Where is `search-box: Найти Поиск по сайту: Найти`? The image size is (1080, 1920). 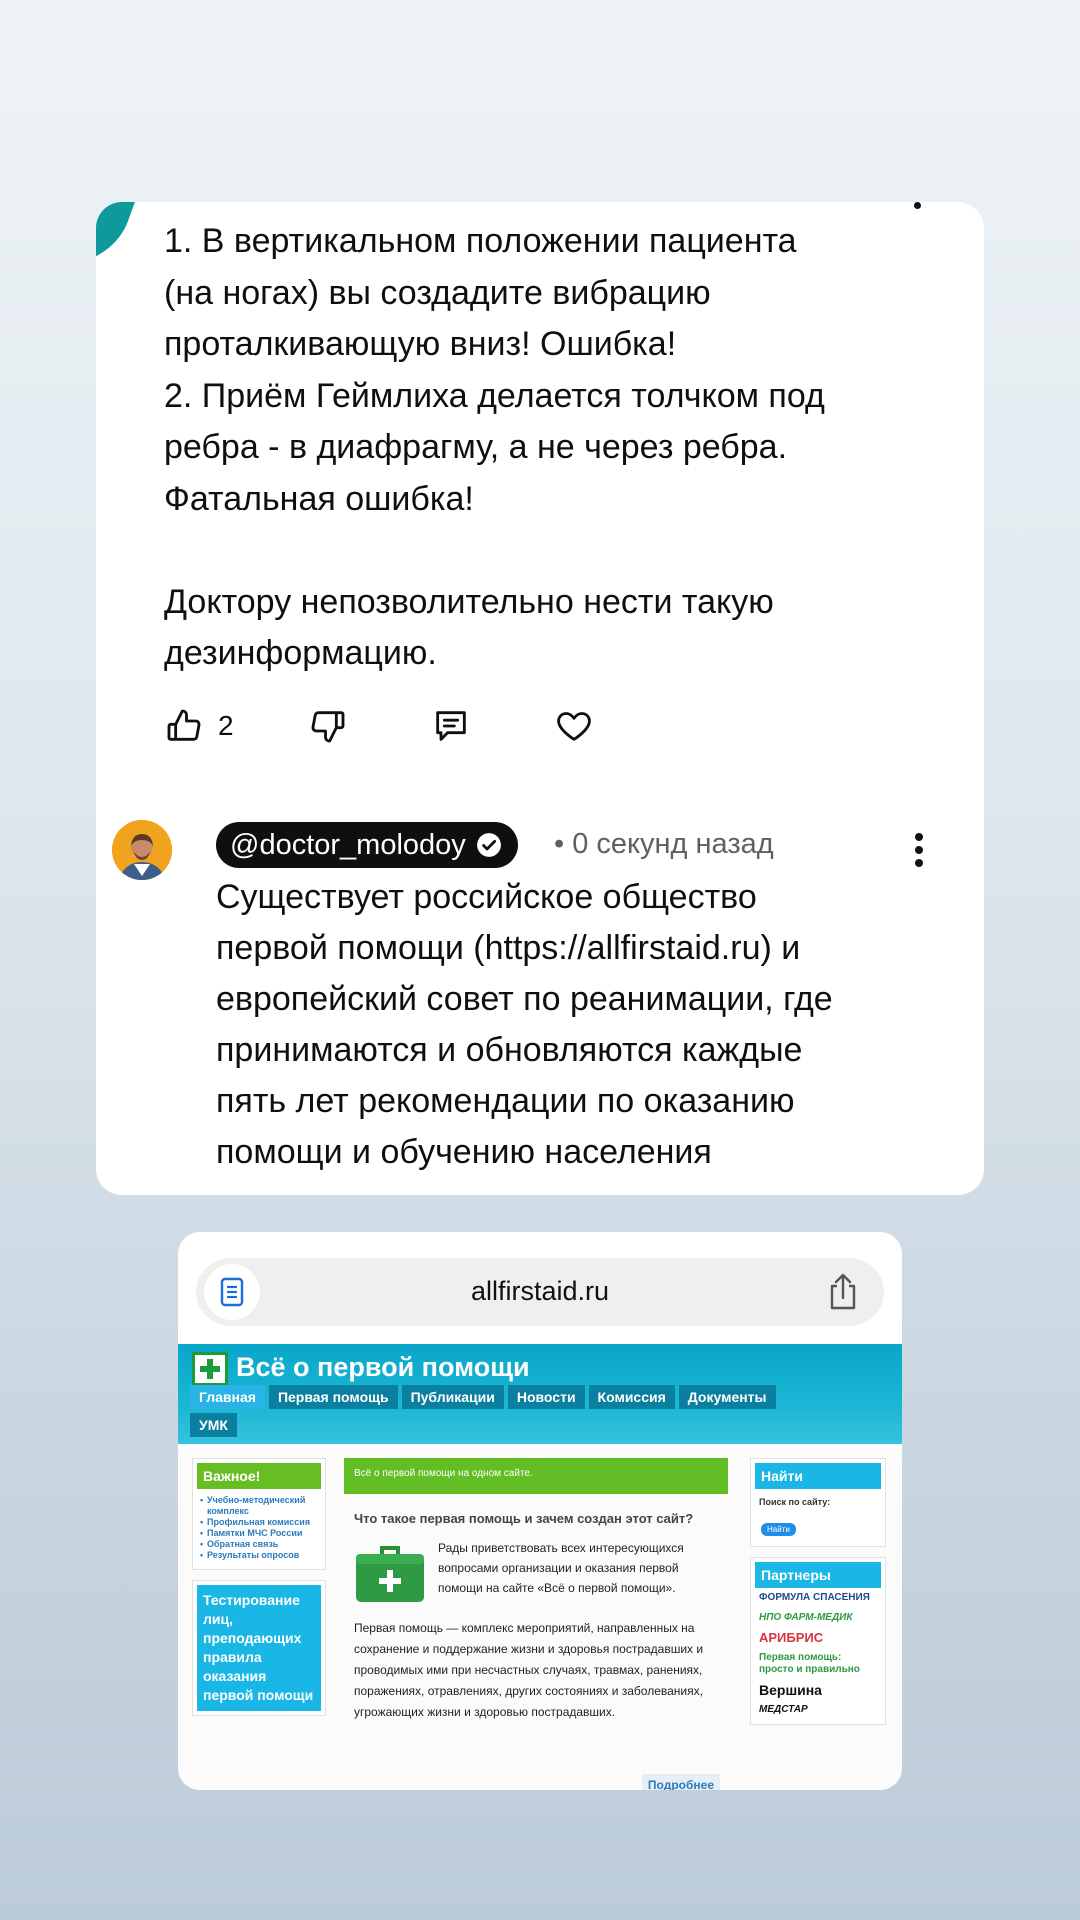
search-box: Найти Поиск по сайту: Найти is located at coordinates (818, 1502).